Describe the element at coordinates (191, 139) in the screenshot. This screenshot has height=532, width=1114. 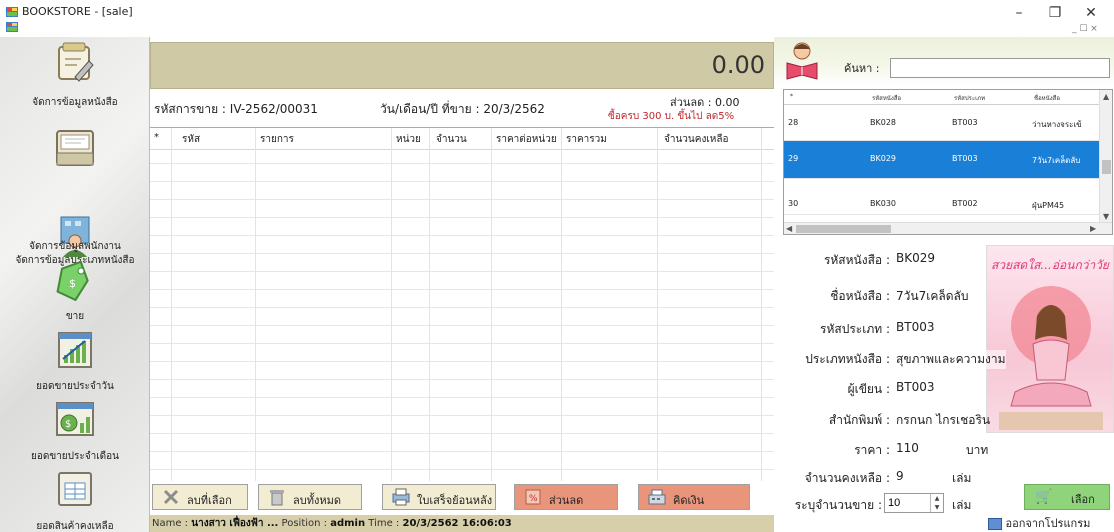
I see `grid-header-cell: รหัส` at that location.